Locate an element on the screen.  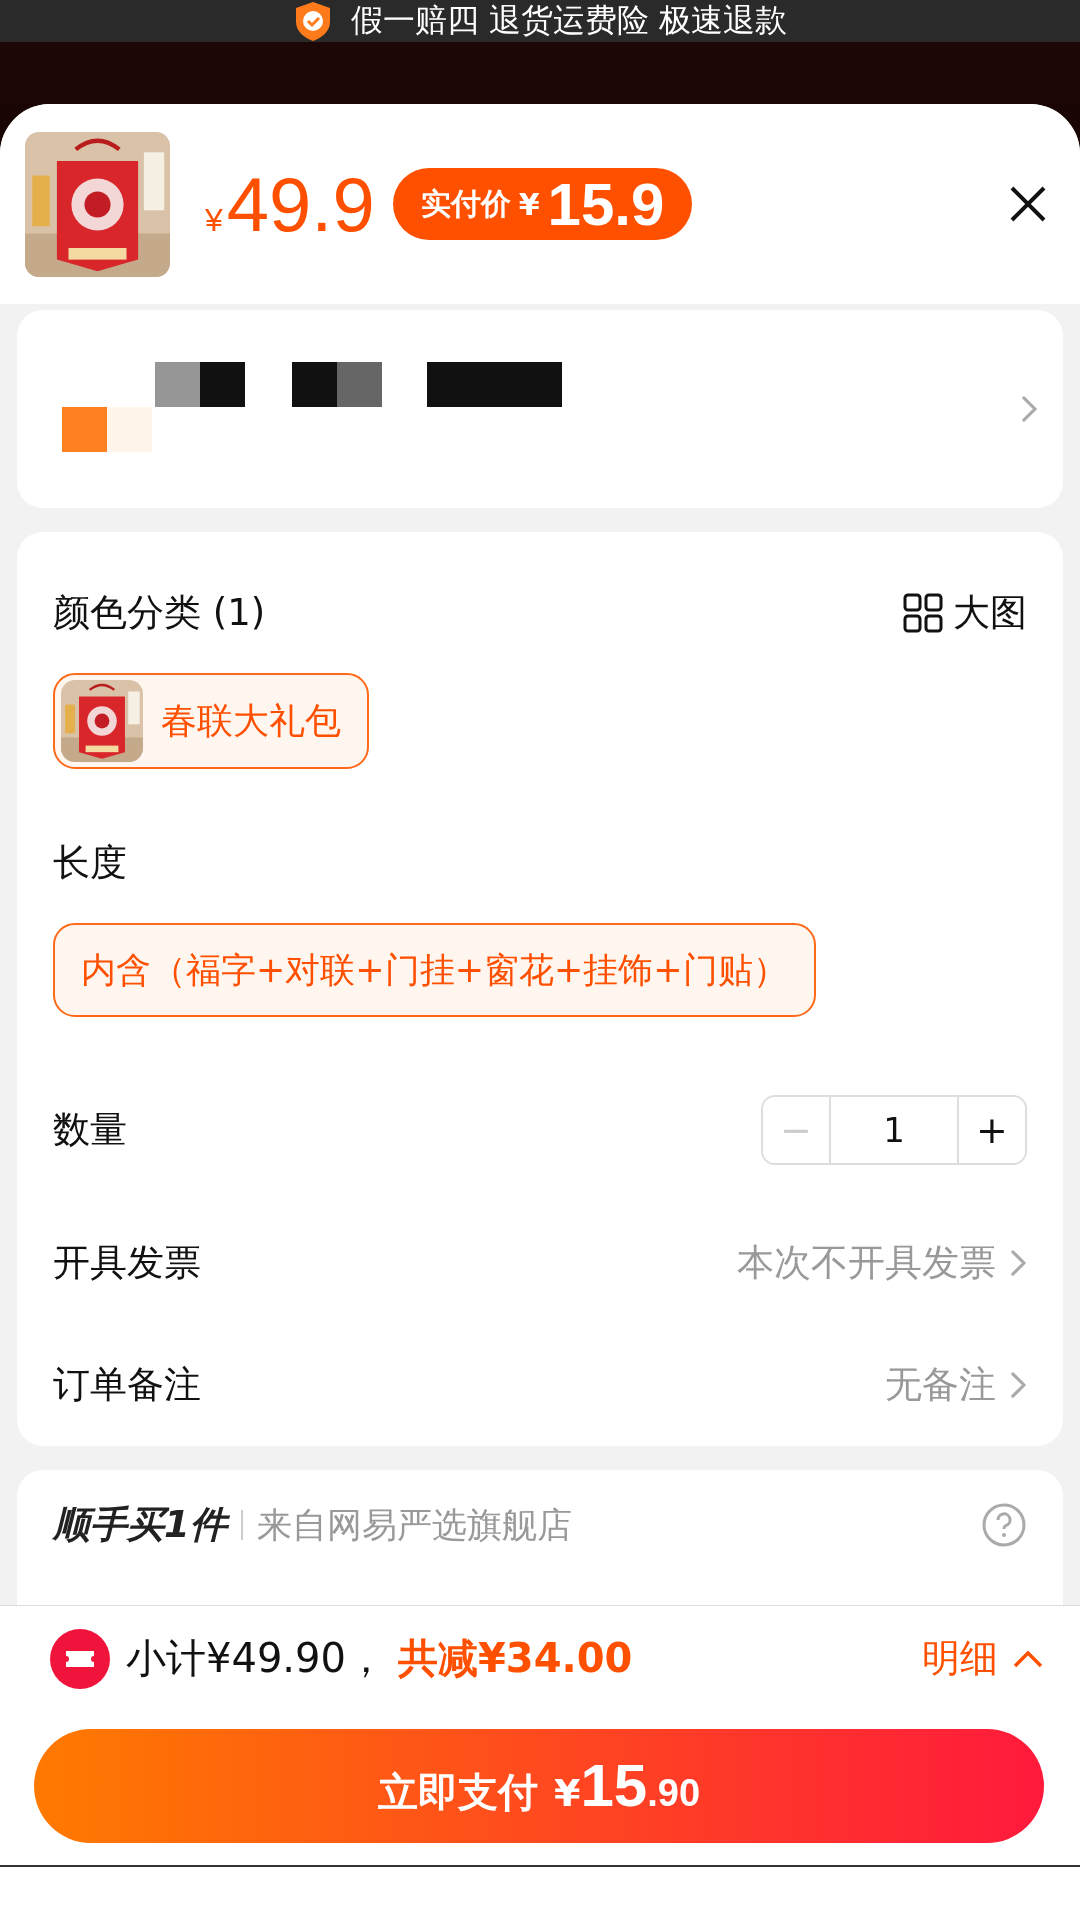
subtotal-text: 小计¥49.90， is located at coordinates (256, 1658).